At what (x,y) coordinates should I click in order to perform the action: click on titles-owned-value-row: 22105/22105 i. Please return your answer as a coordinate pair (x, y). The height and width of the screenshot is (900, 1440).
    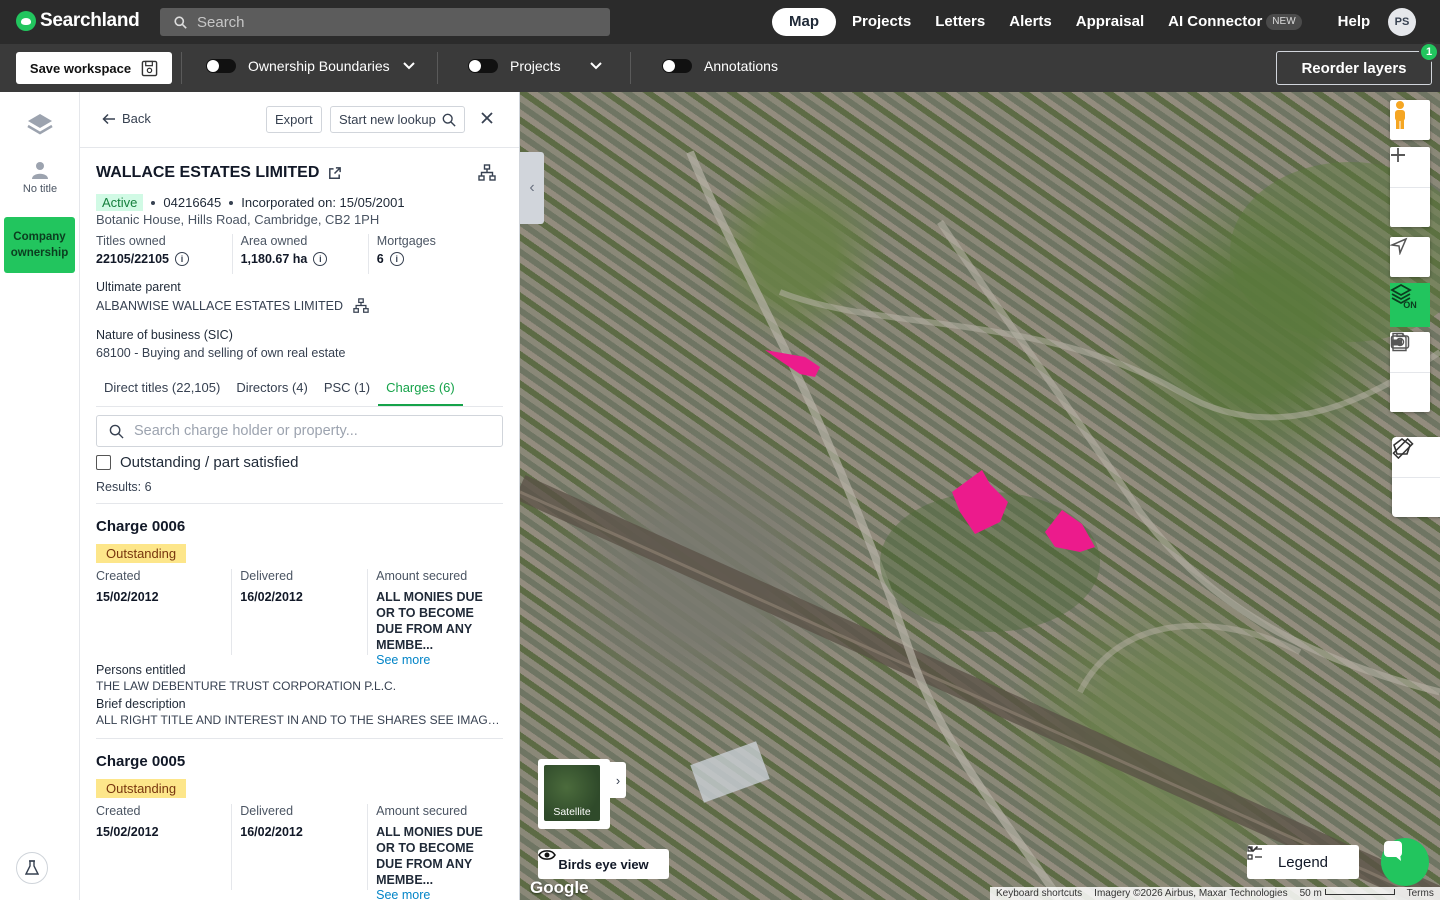
    Looking at the image, I should click on (164, 259).